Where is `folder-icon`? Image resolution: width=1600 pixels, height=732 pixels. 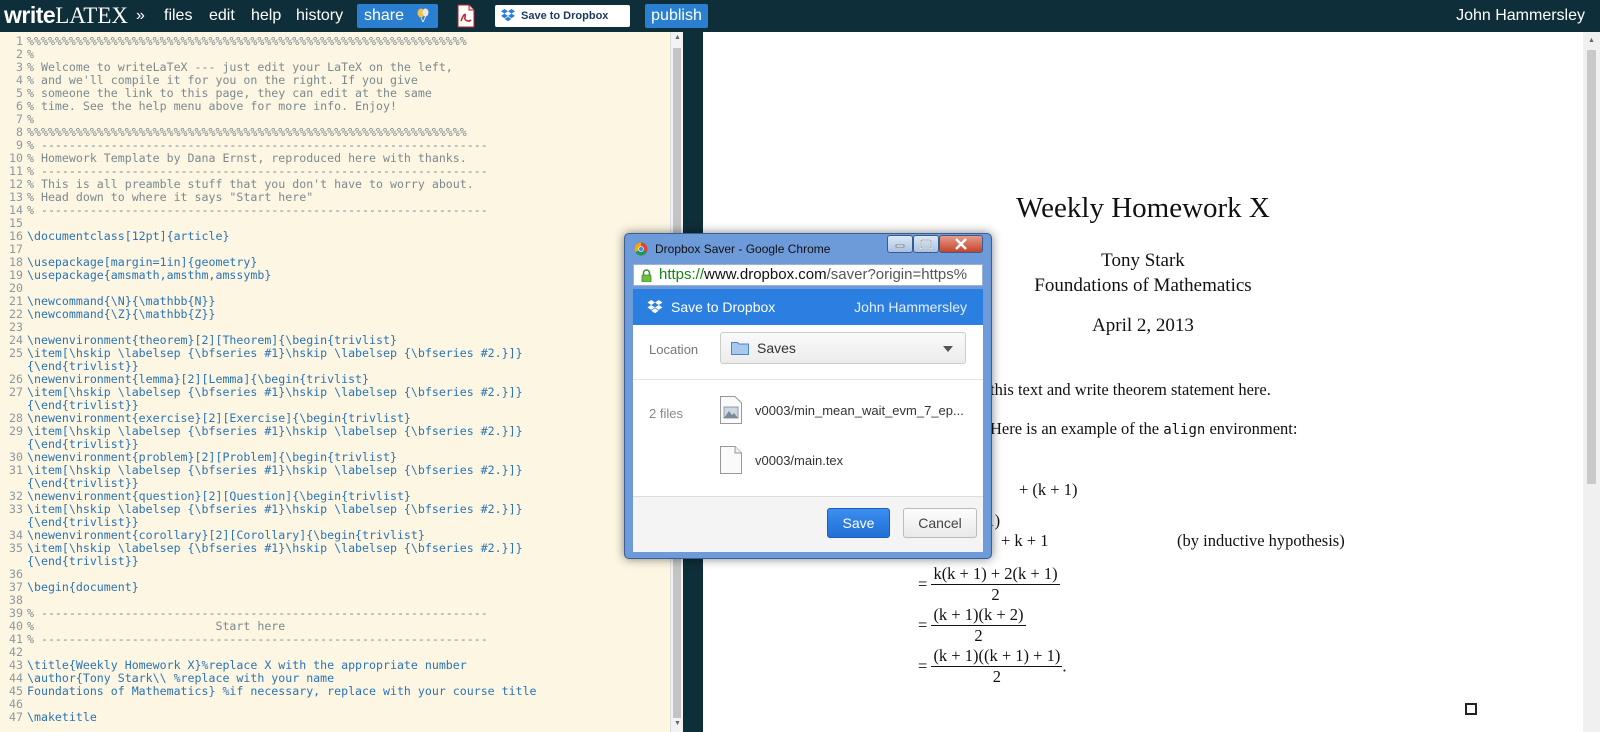 folder-icon is located at coordinates (740, 348).